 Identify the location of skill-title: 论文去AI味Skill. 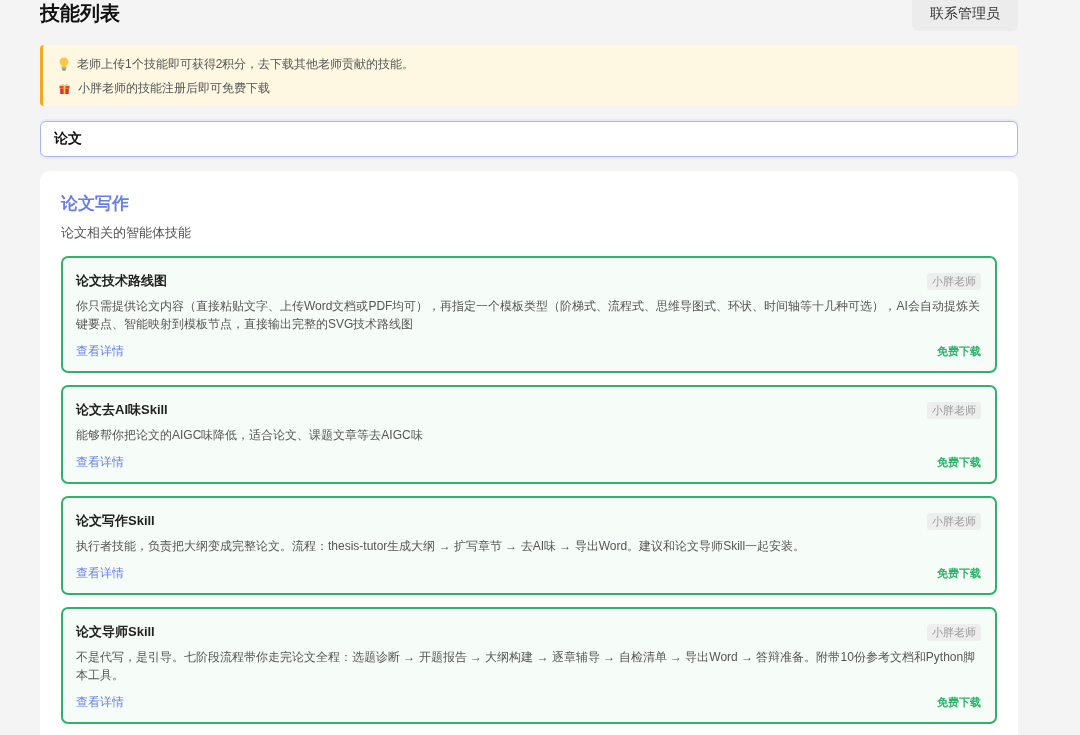
(122, 410).